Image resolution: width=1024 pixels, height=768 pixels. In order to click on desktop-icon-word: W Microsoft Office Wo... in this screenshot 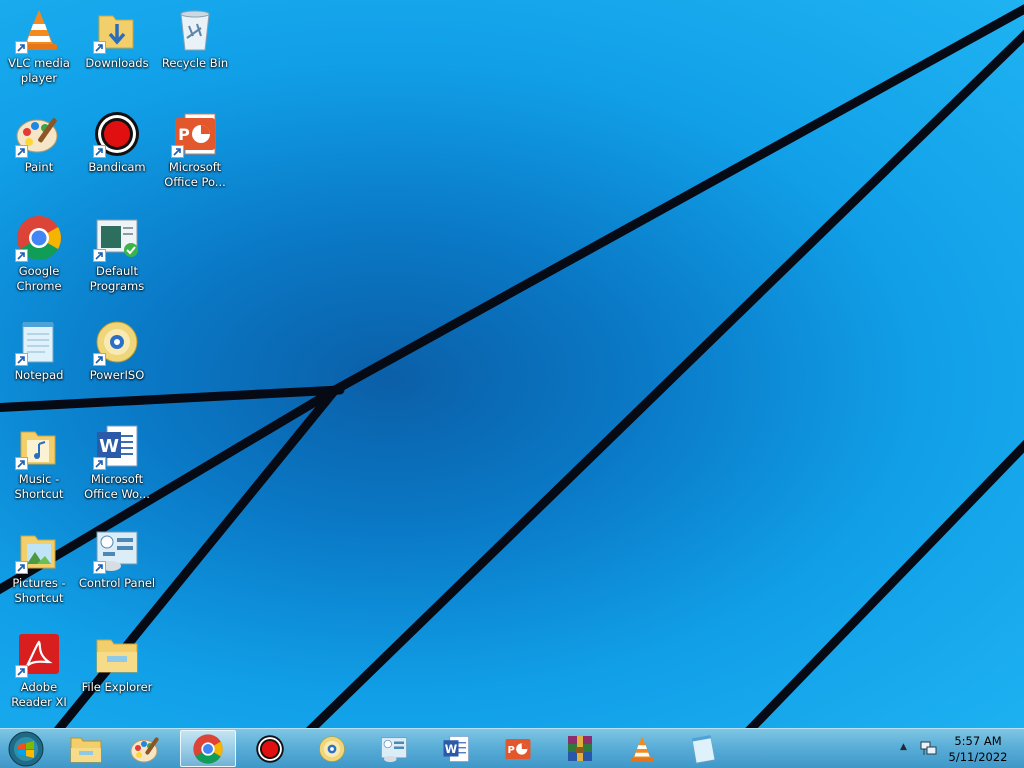, I will do `click(117, 468)`.